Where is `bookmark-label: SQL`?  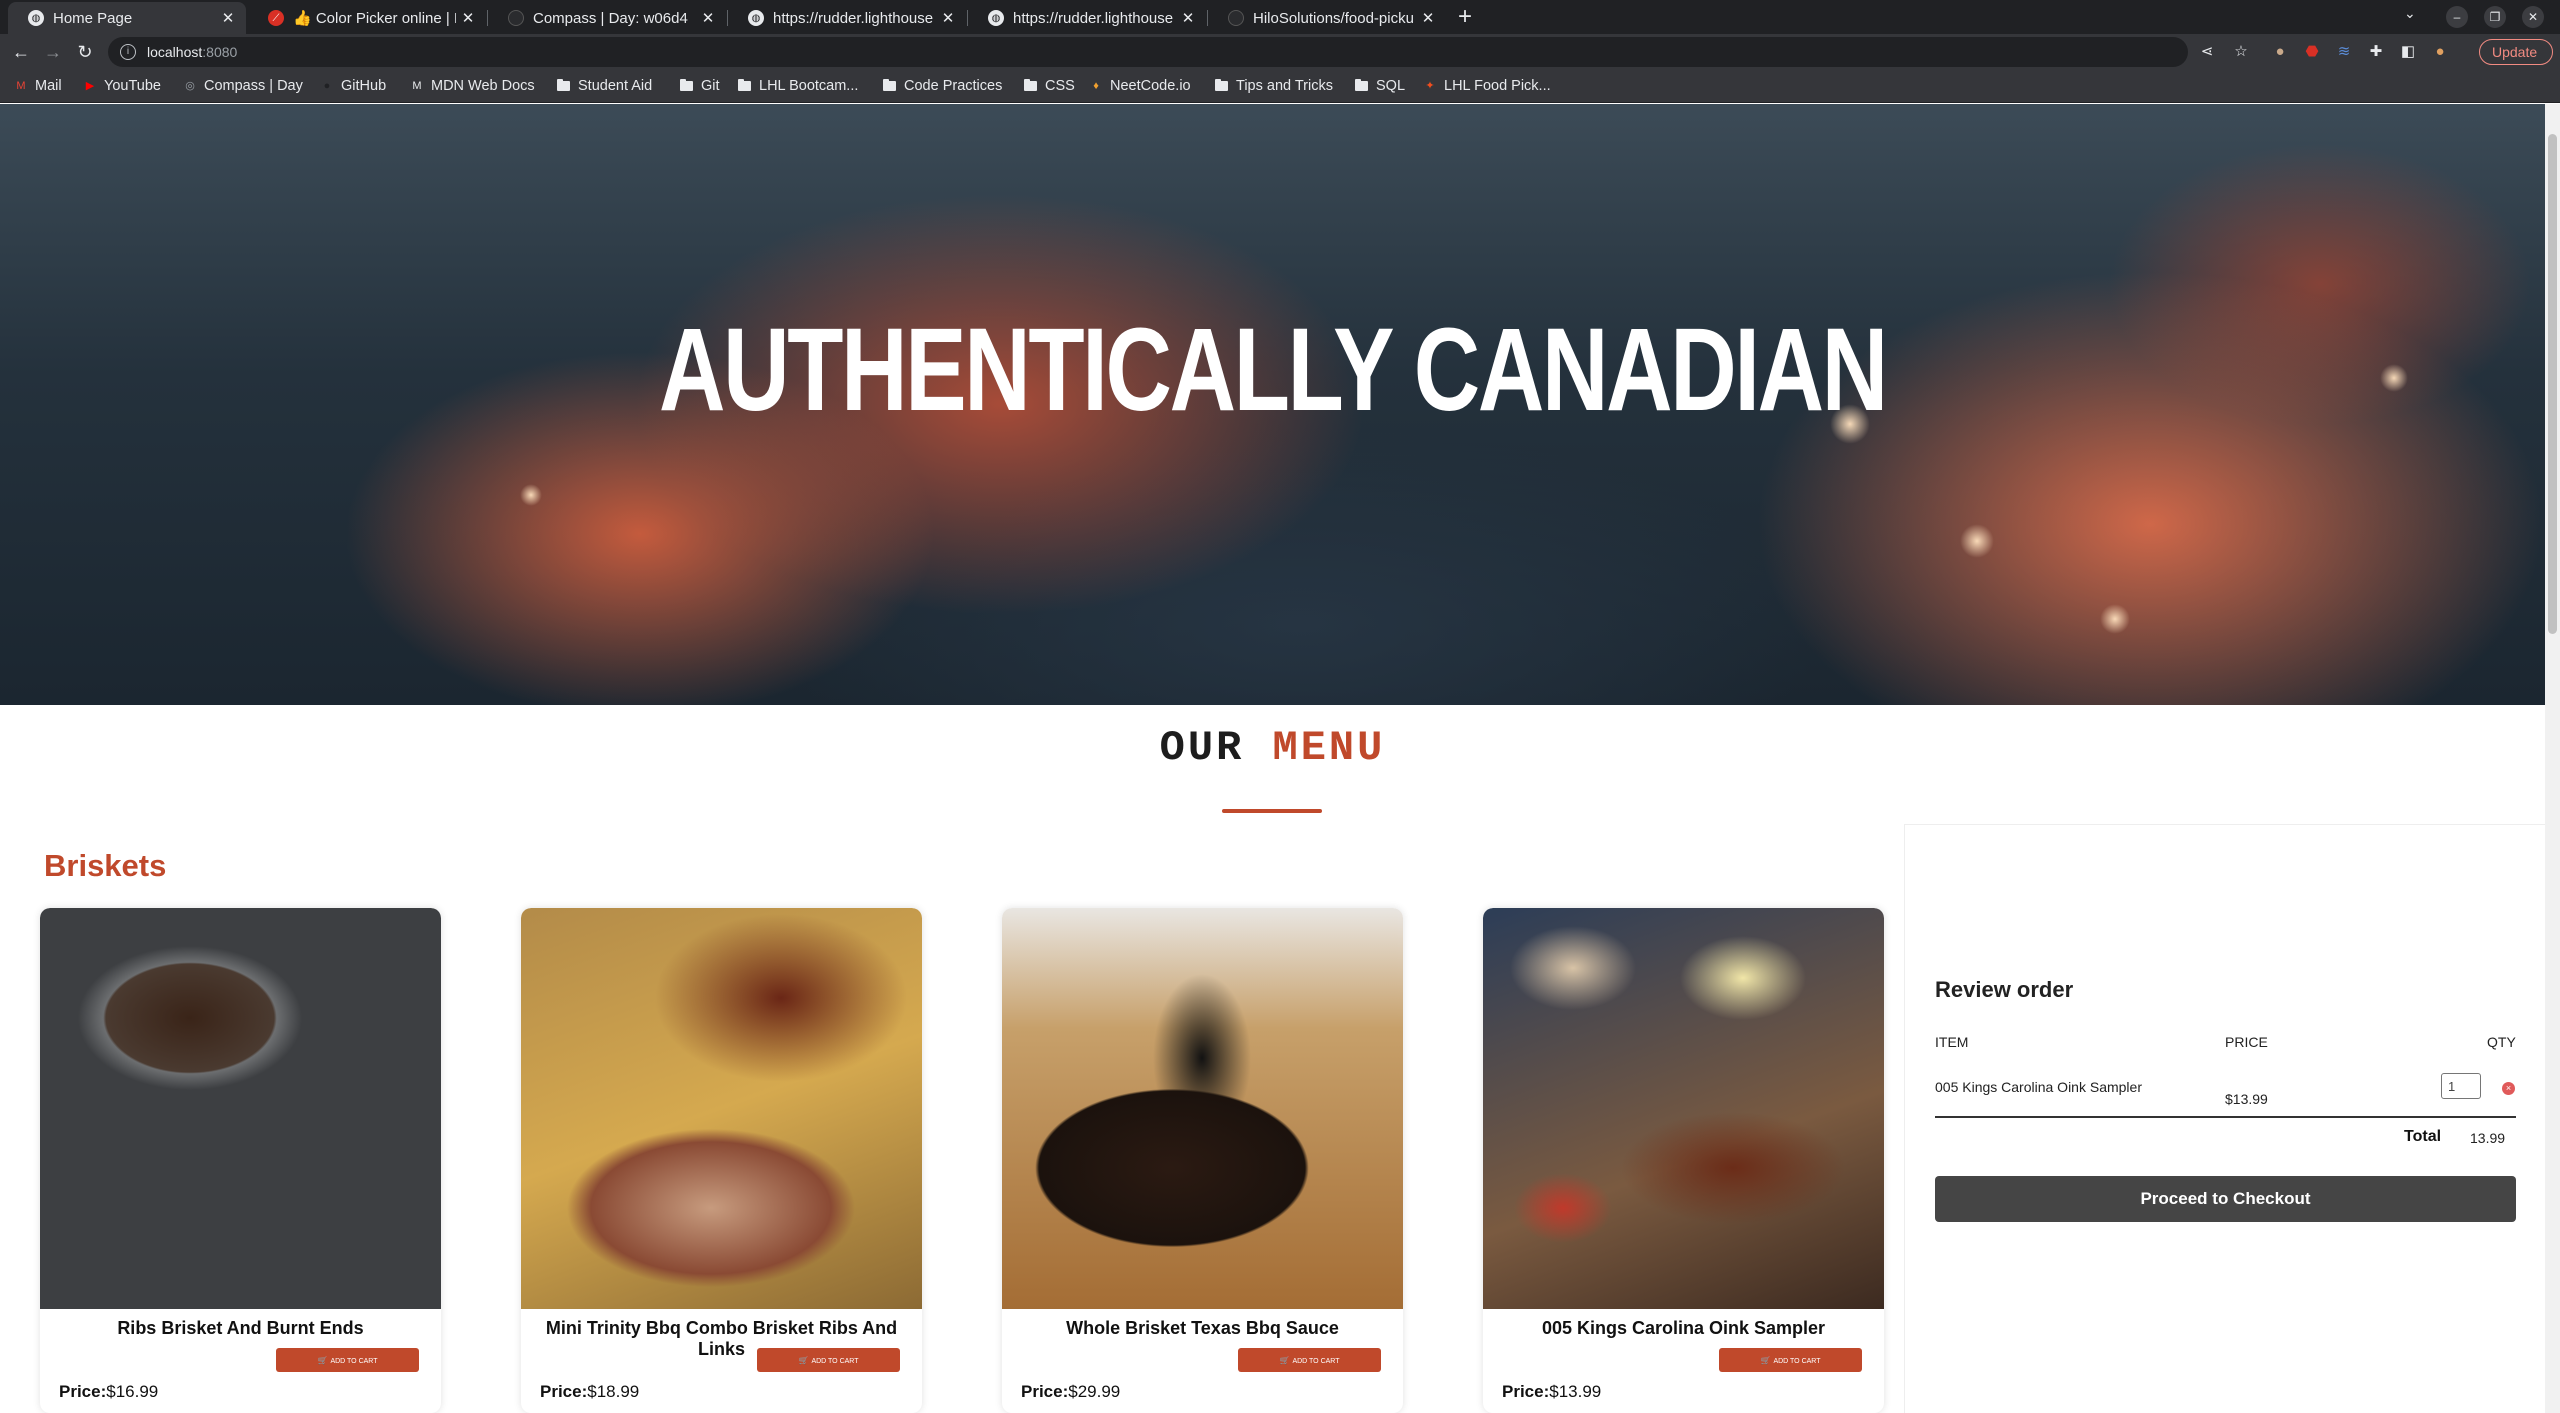
bookmark-label: SQL is located at coordinates (1391, 86).